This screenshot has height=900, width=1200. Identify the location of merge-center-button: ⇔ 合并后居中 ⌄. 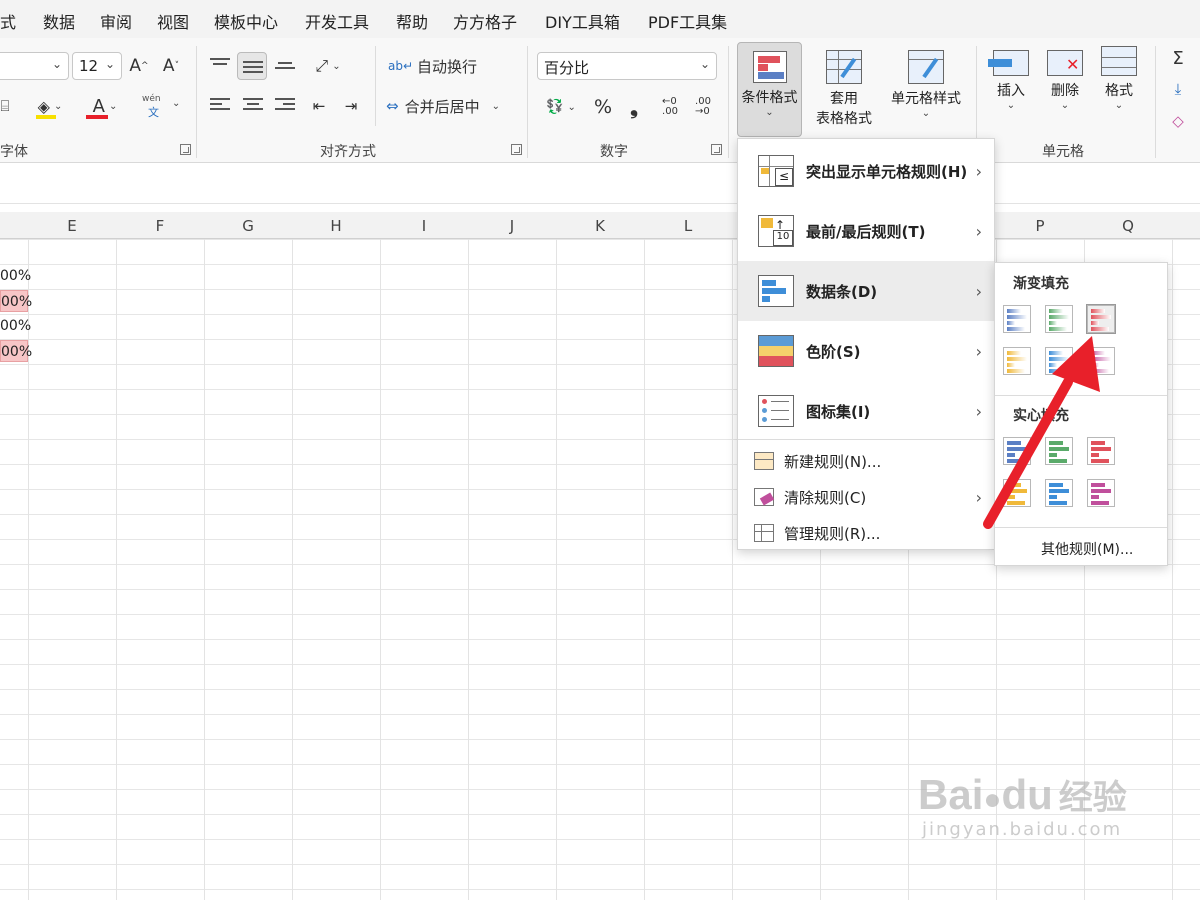
(443, 106).